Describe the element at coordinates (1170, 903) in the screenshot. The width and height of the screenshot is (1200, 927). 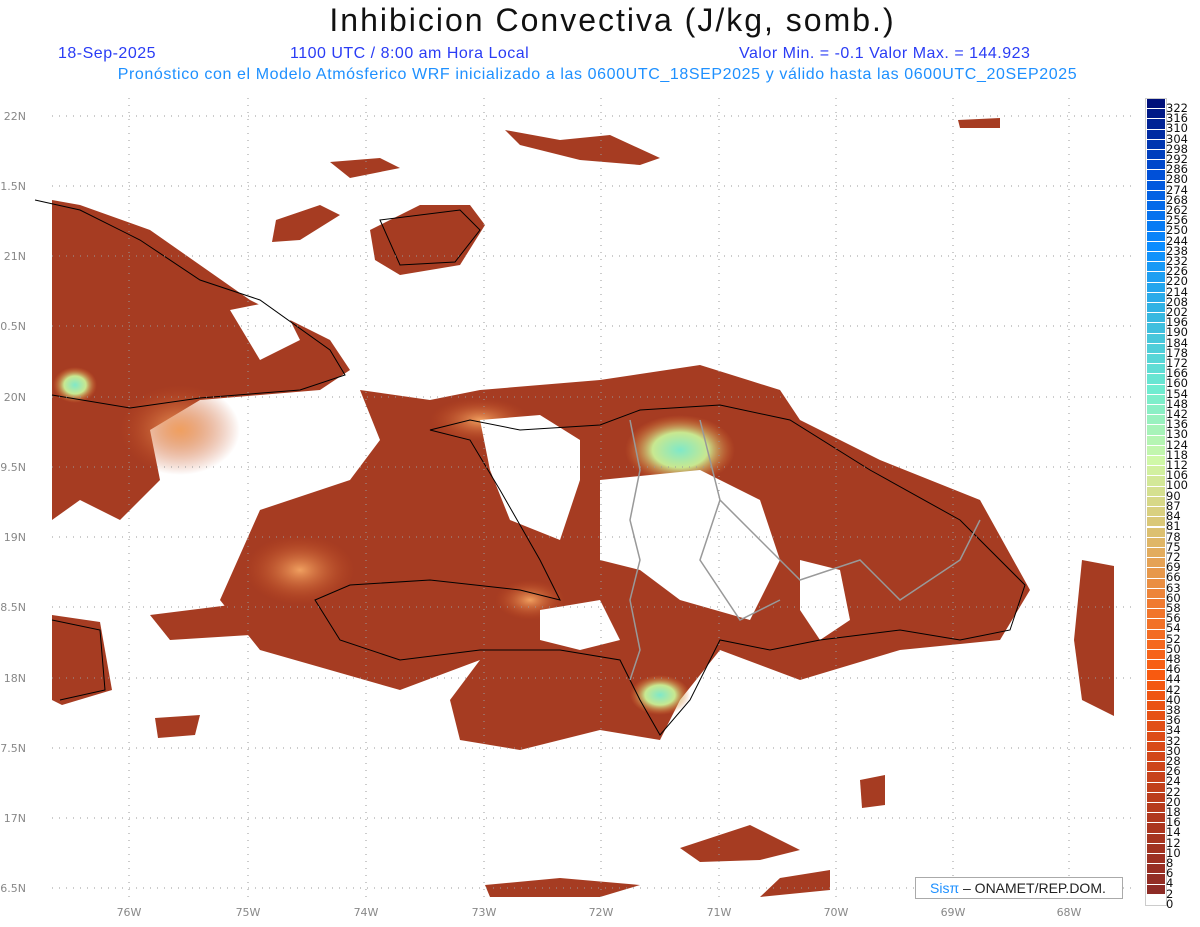
I see `colorbar-label: 0` at that location.